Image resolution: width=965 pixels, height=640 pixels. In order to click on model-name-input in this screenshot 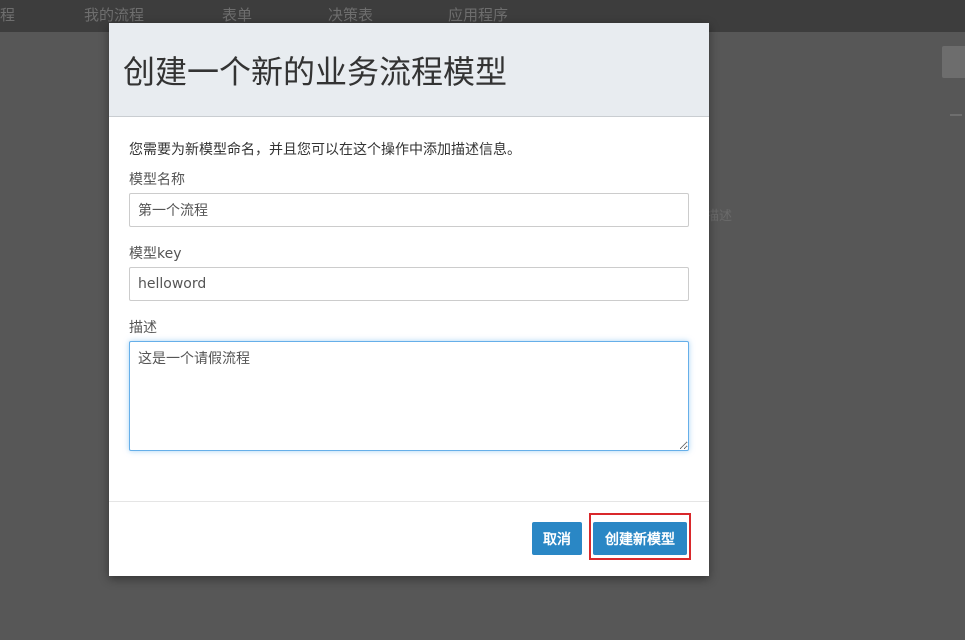, I will do `click(409, 210)`.